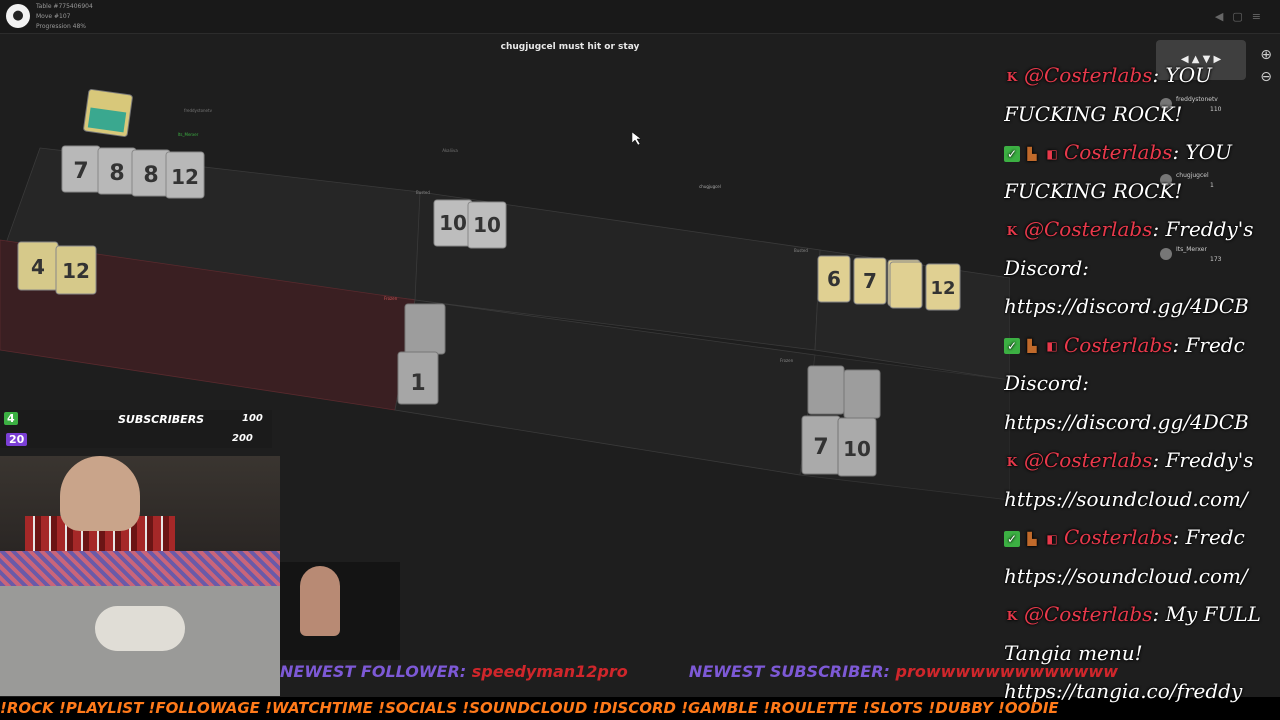 The width and height of the screenshot is (1280, 720). I want to click on chat-text: : My FULL, so click(1206, 614).